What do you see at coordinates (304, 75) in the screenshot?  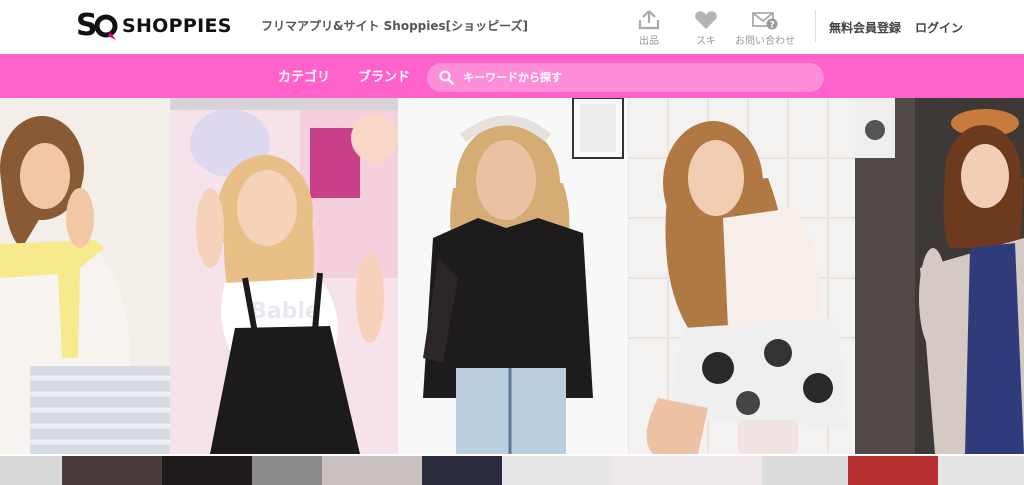 I see `category-menu: カテゴリ` at bounding box center [304, 75].